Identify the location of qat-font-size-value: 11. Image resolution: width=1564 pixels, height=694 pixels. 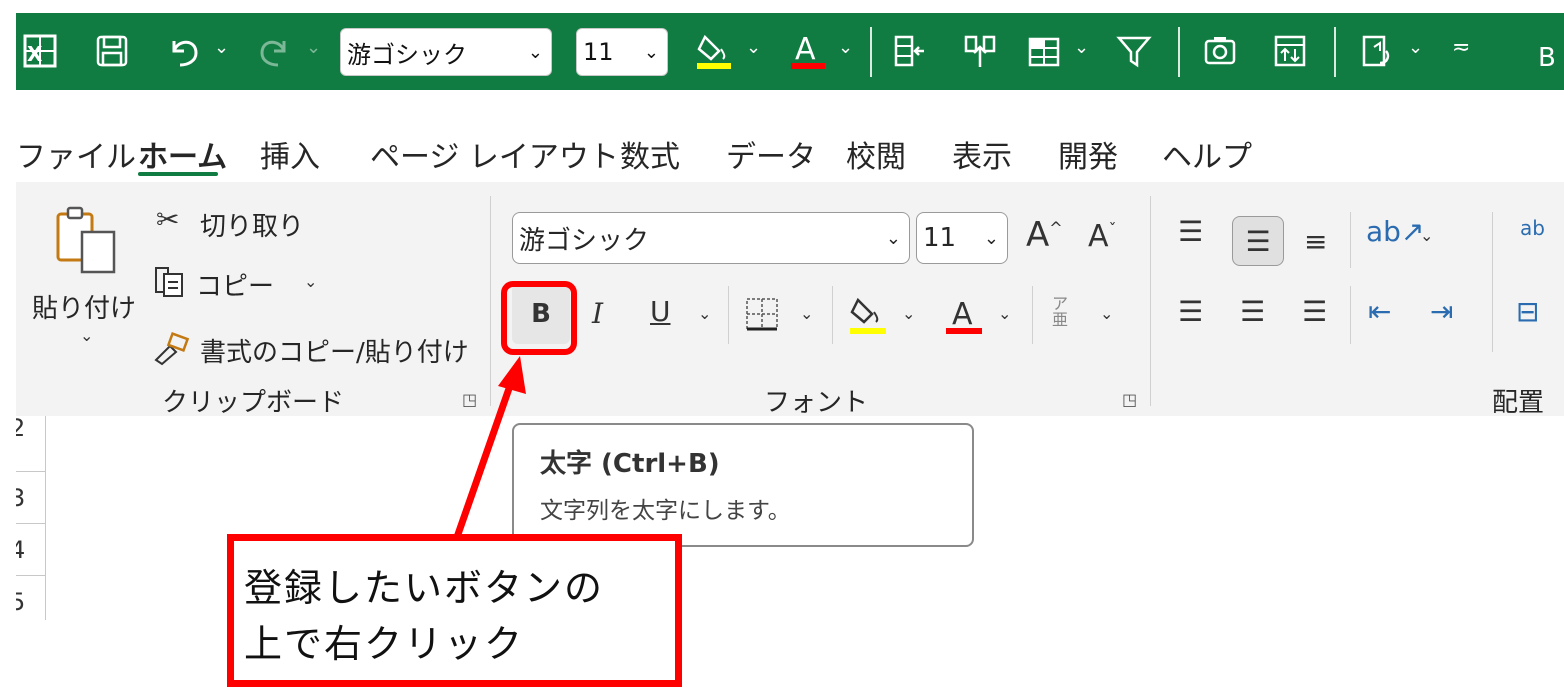
(598, 52).